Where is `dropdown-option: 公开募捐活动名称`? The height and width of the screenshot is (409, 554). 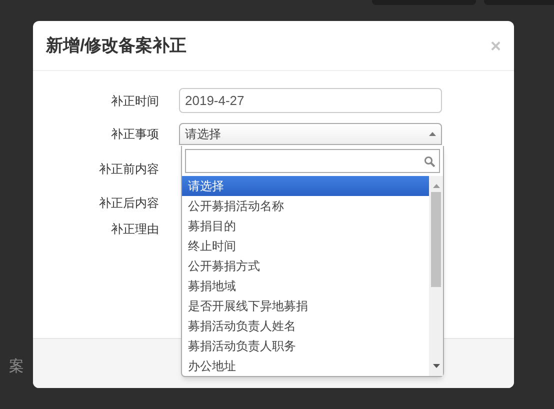
dropdown-option: 公开募捐活动名称 is located at coordinates (305, 206).